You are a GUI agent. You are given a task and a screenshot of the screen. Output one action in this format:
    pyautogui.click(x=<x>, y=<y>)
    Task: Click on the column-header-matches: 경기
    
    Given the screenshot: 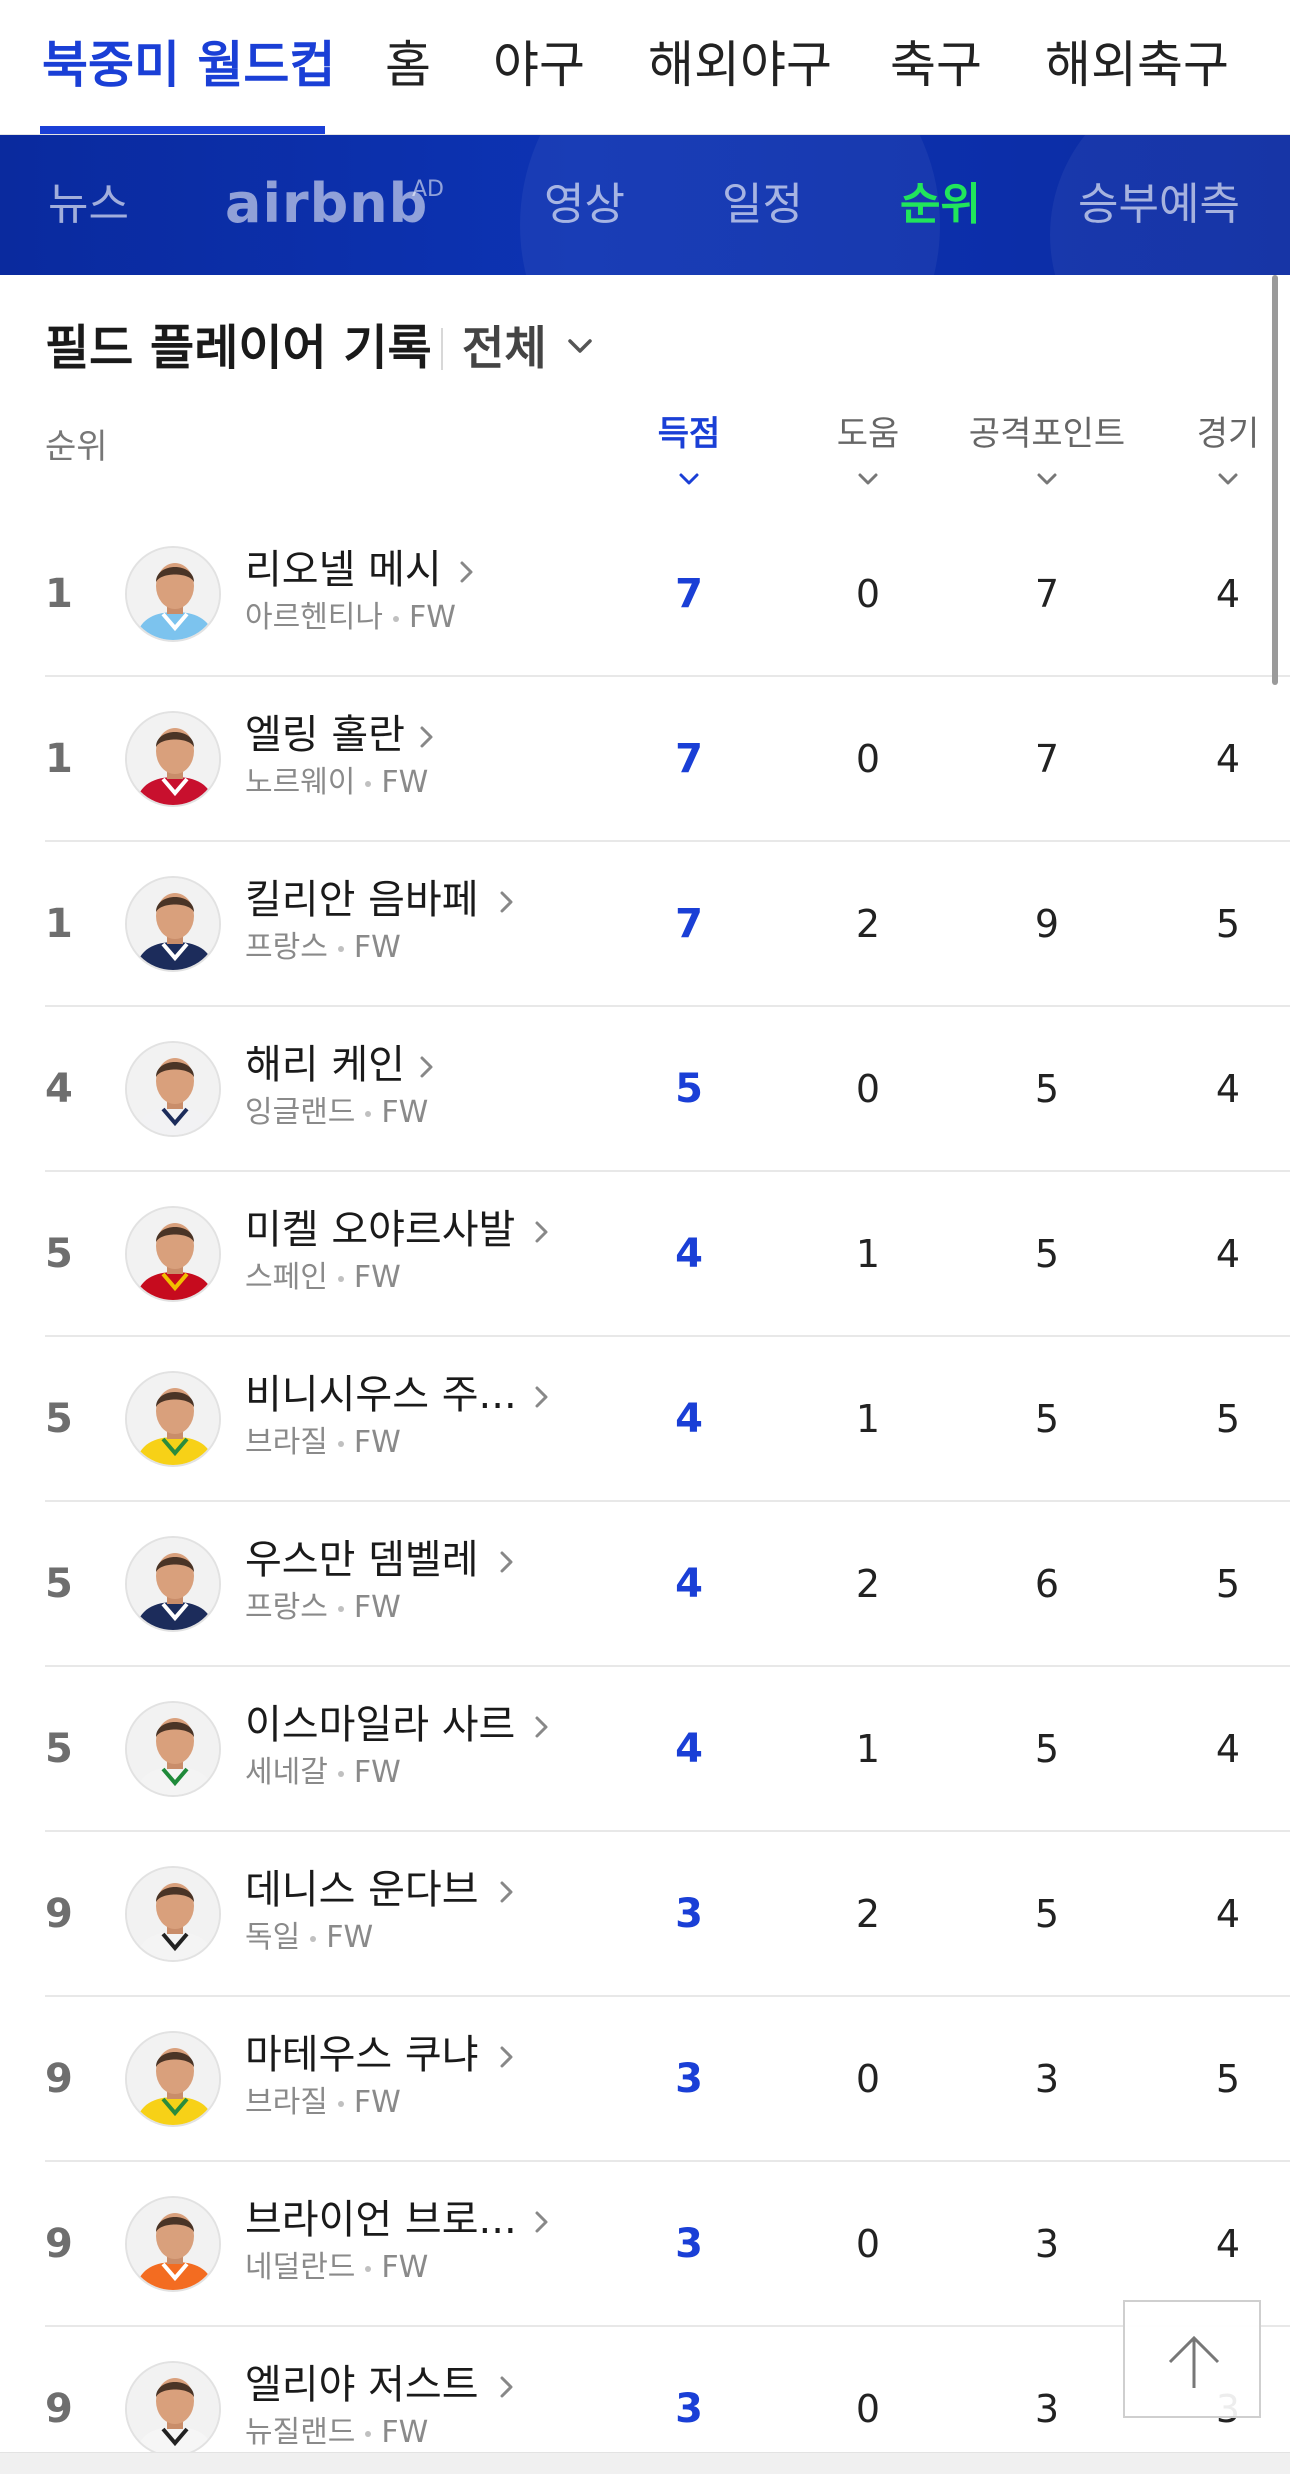 What is the action you would take?
    pyautogui.click(x=1219, y=434)
    